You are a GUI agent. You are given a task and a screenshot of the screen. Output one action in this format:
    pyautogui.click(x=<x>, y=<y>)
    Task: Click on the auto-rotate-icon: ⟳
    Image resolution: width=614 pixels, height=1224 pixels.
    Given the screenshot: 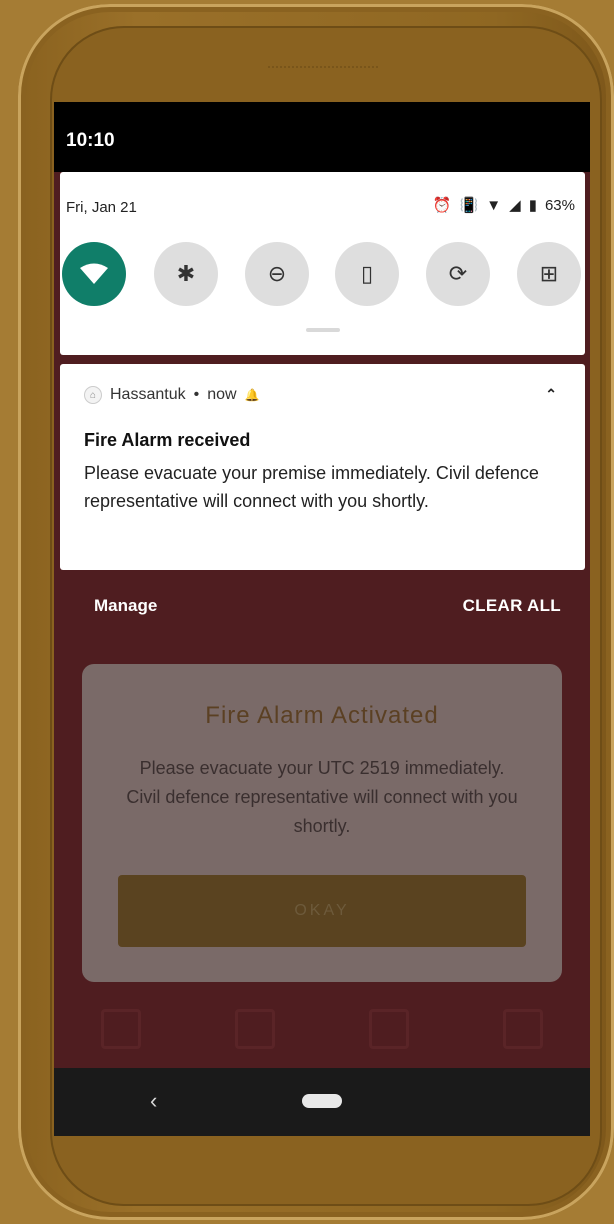 What is the action you would take?
    pyautogui.click(x=458, y=273)
    